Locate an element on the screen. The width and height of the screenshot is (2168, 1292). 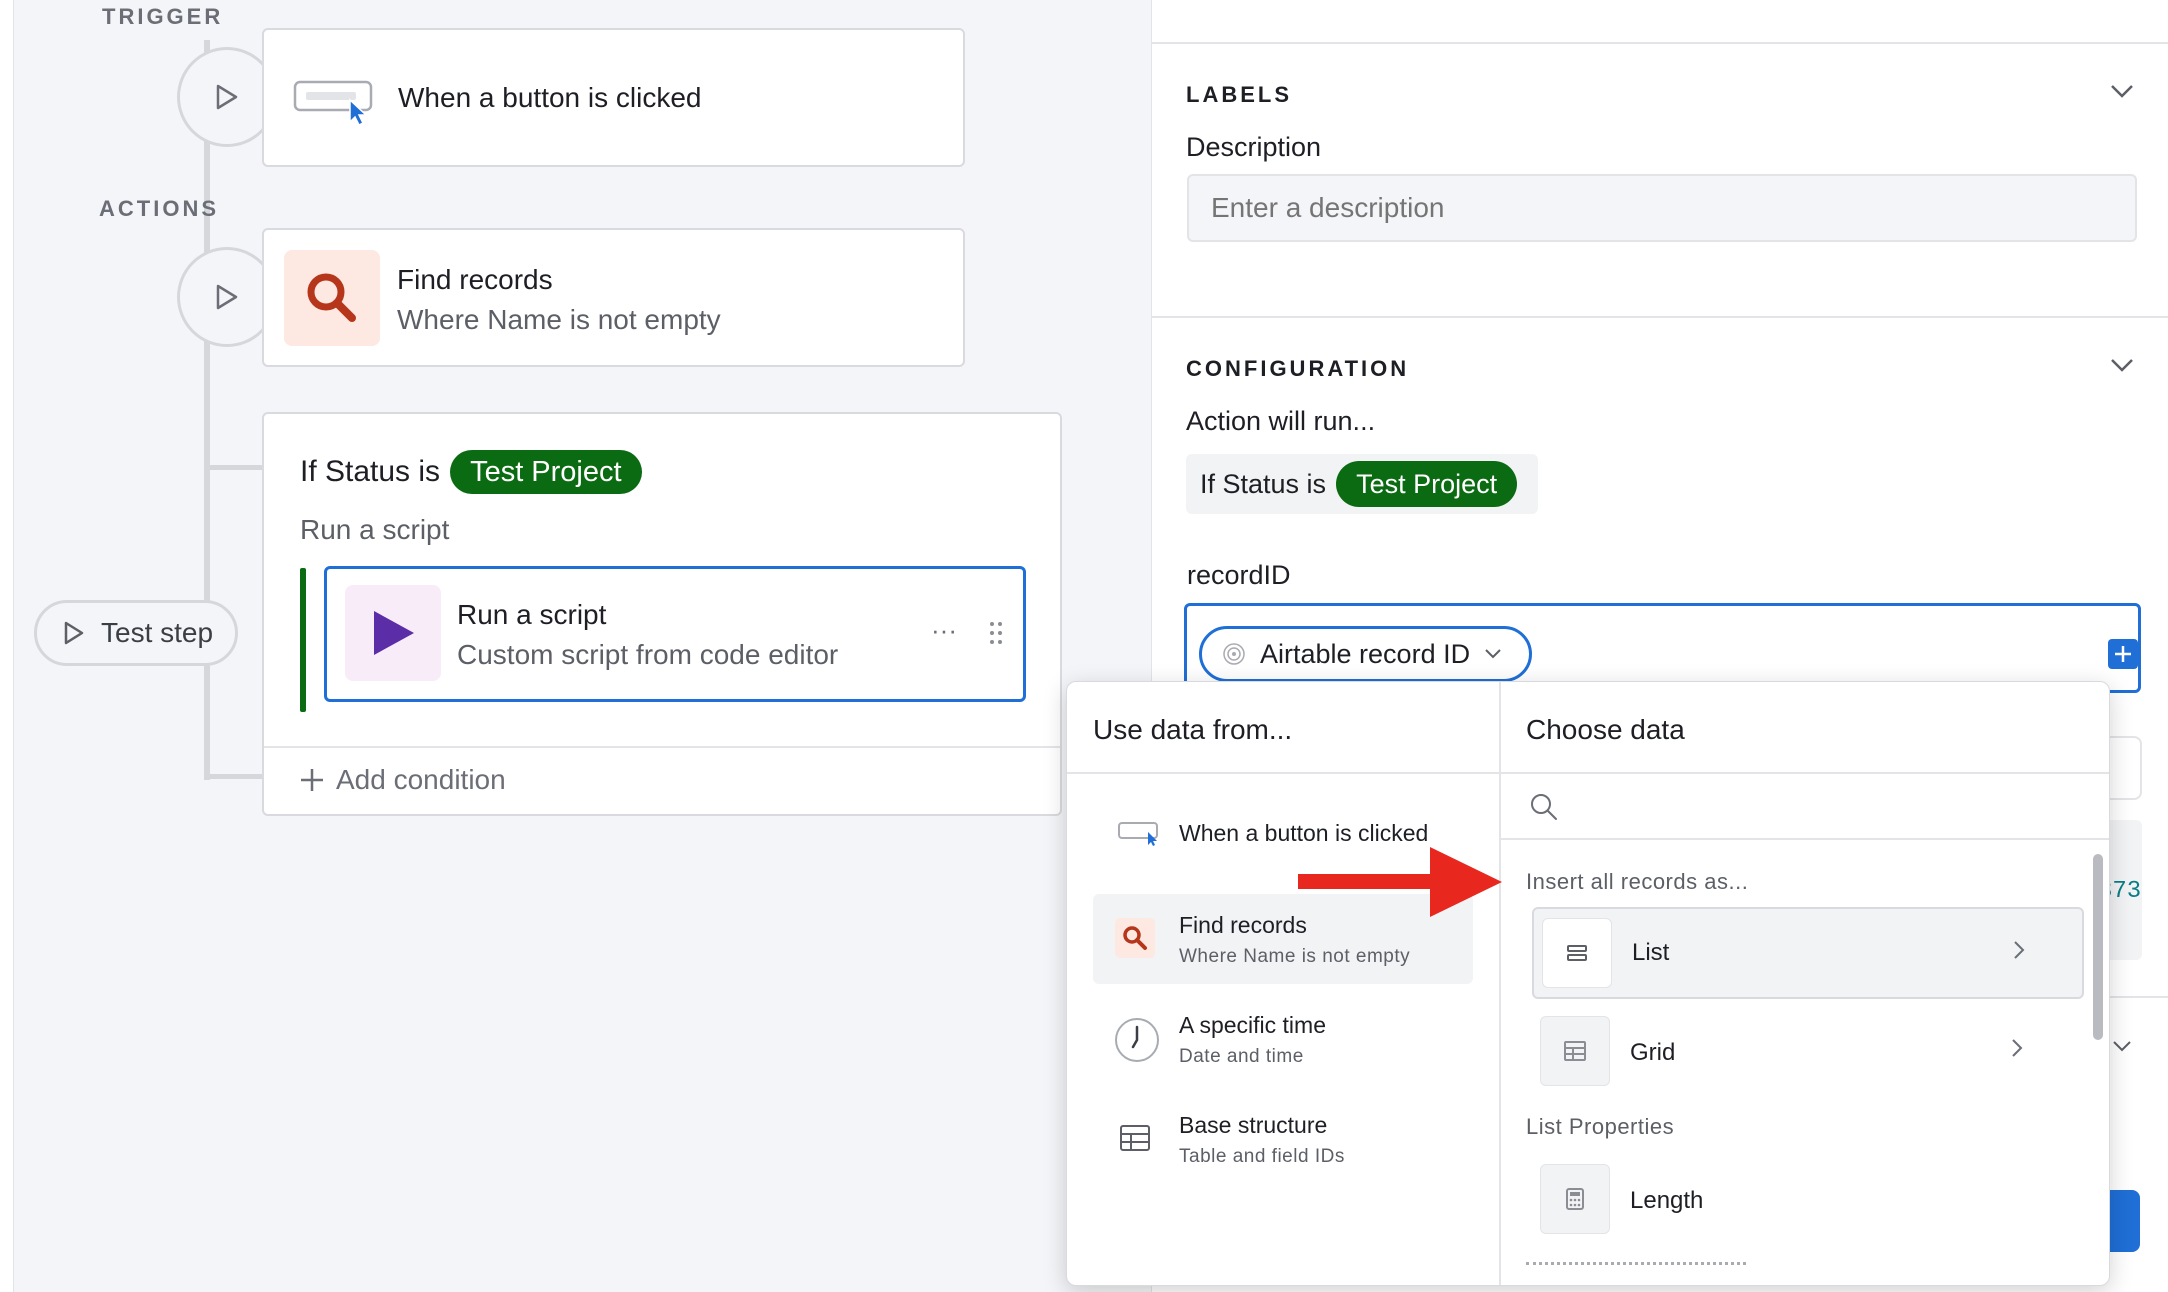
condition-divider is located at coordinates (662, 747).